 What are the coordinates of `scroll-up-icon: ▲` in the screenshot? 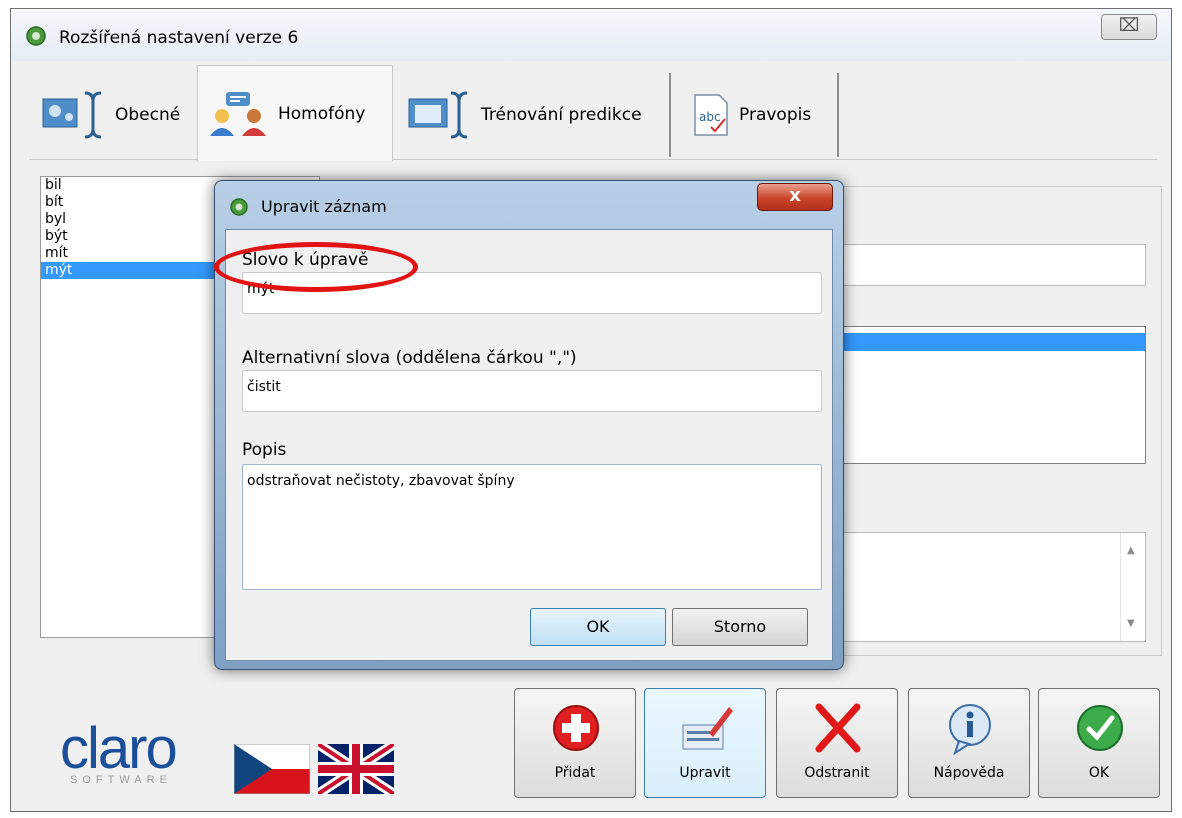 It's located at (1131, 550).